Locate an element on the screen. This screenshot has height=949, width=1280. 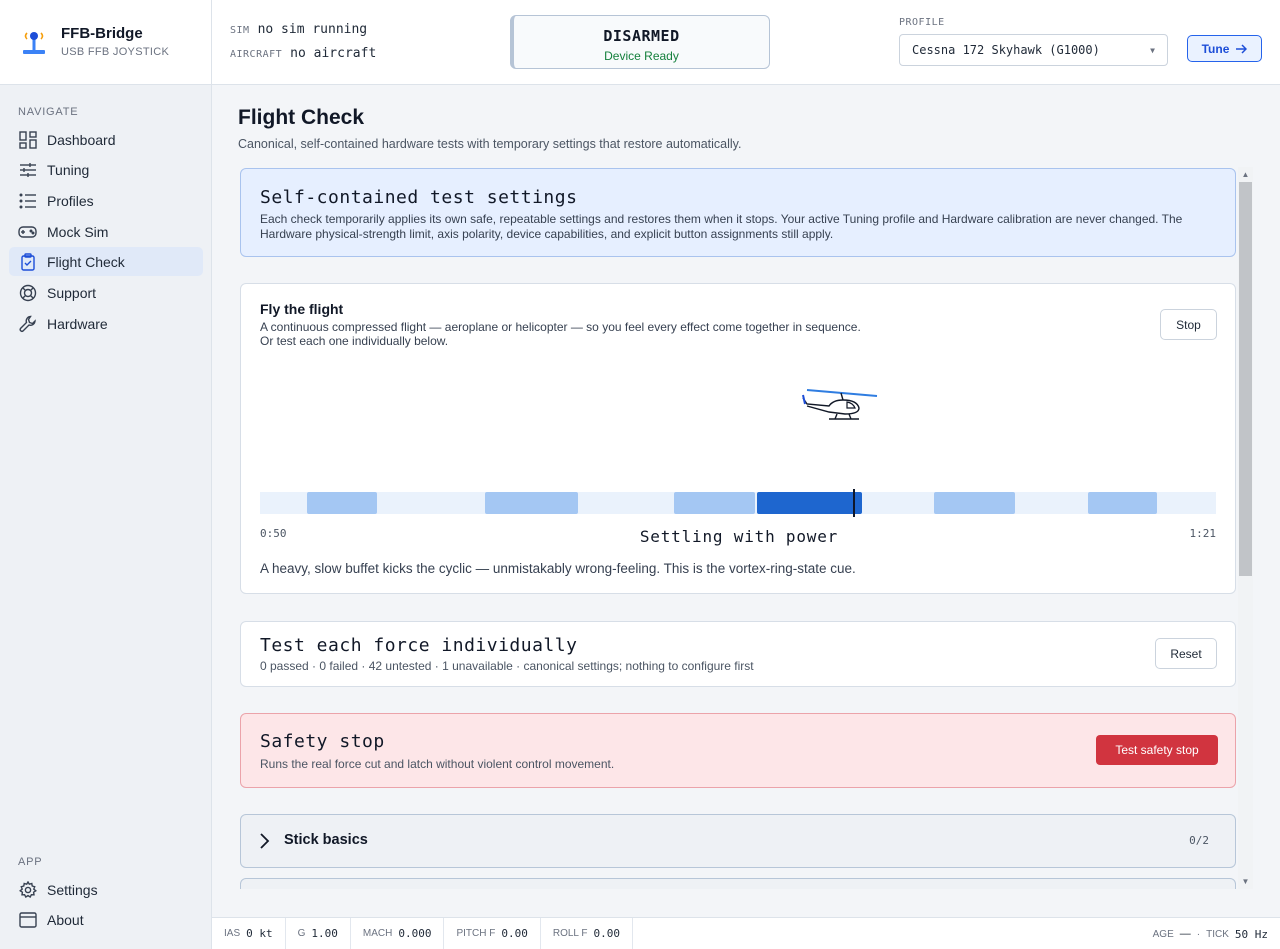
reset-button: Reset is located at coordinates (1186, 653).